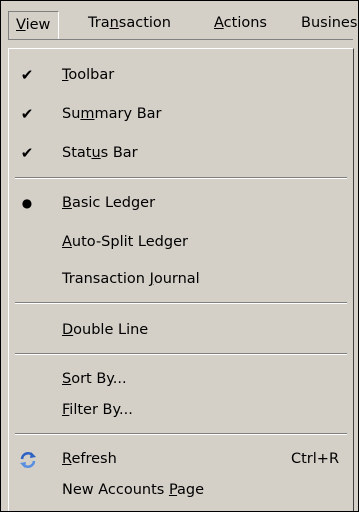 This screenshot has width=359, height=512. I want to click on menu-item-status-bar-key: u, so click(96, 153).